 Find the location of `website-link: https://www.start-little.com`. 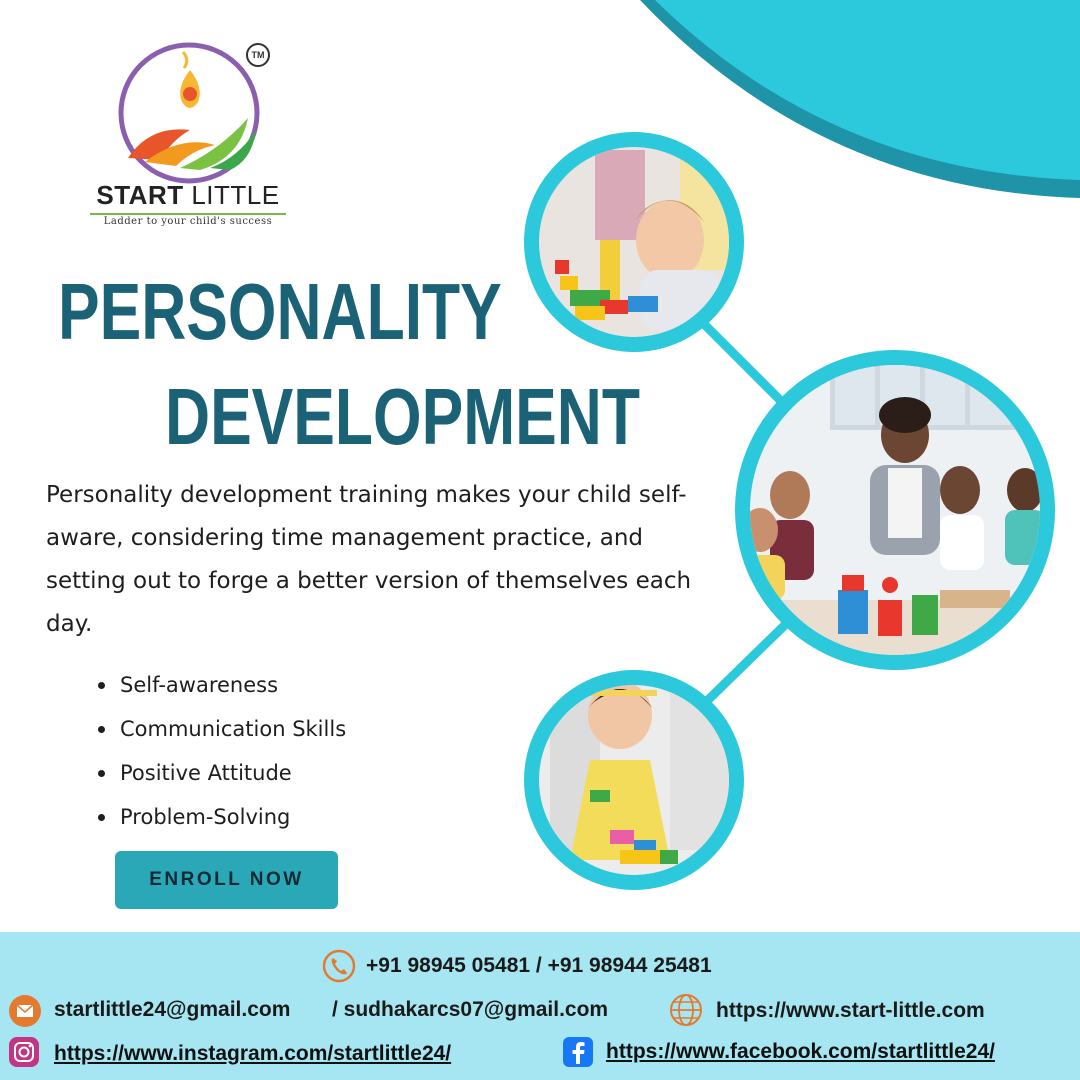

website-link: https://www.start-little.com is located at coordinates (850, 1011).